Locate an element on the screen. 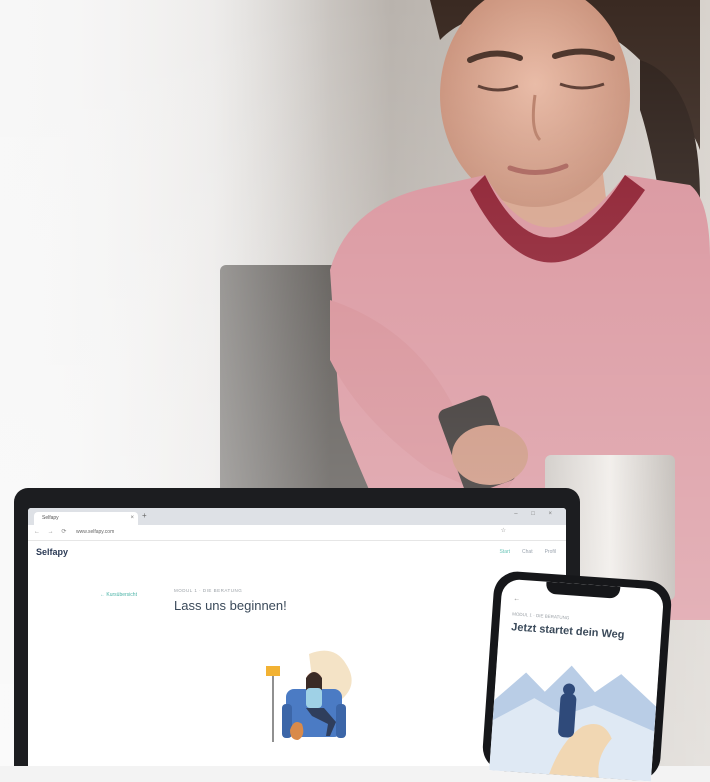 The image size is (710, 782). phone-title: Jetzt startet dein Weg is located at coordinates (567, 631).